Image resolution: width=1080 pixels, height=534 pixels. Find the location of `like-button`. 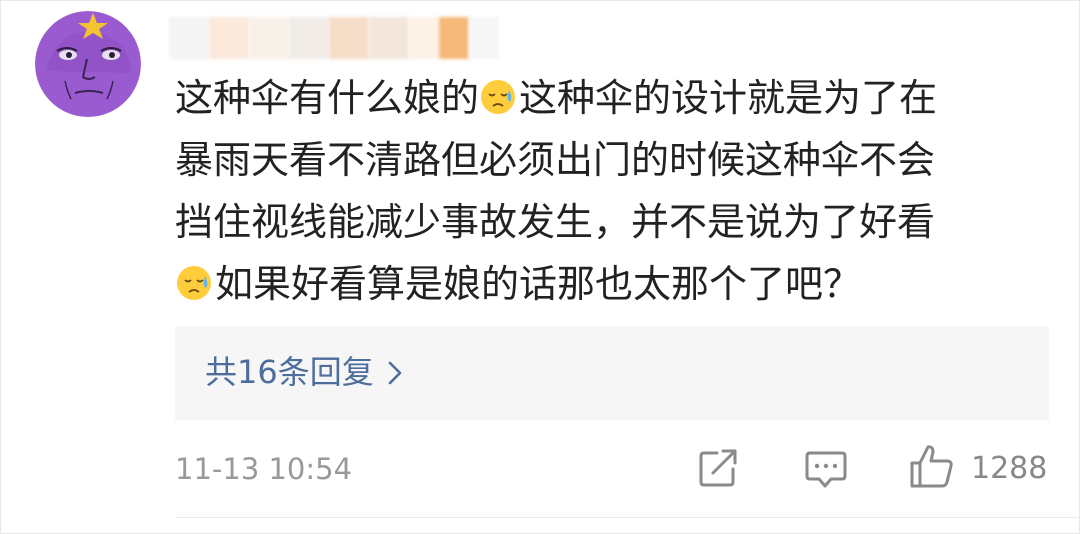

like-button is located at coordinates (932, 466).